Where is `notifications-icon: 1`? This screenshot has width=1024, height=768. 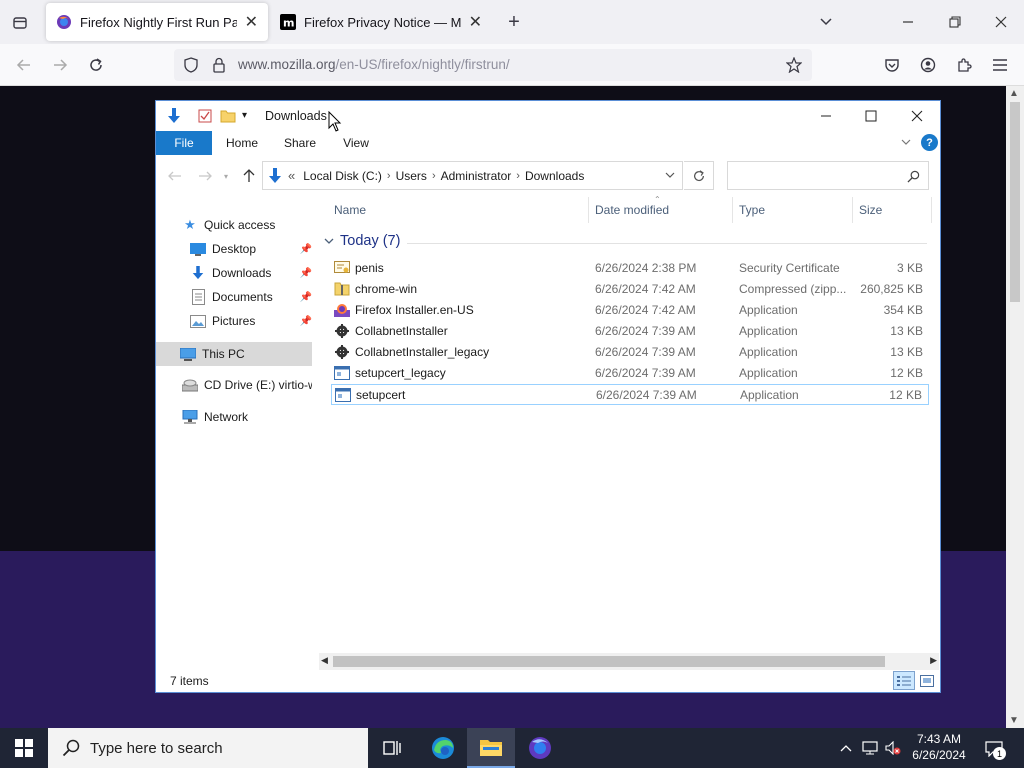 notifications-icon: 1 is located at coordinates (994, 749).